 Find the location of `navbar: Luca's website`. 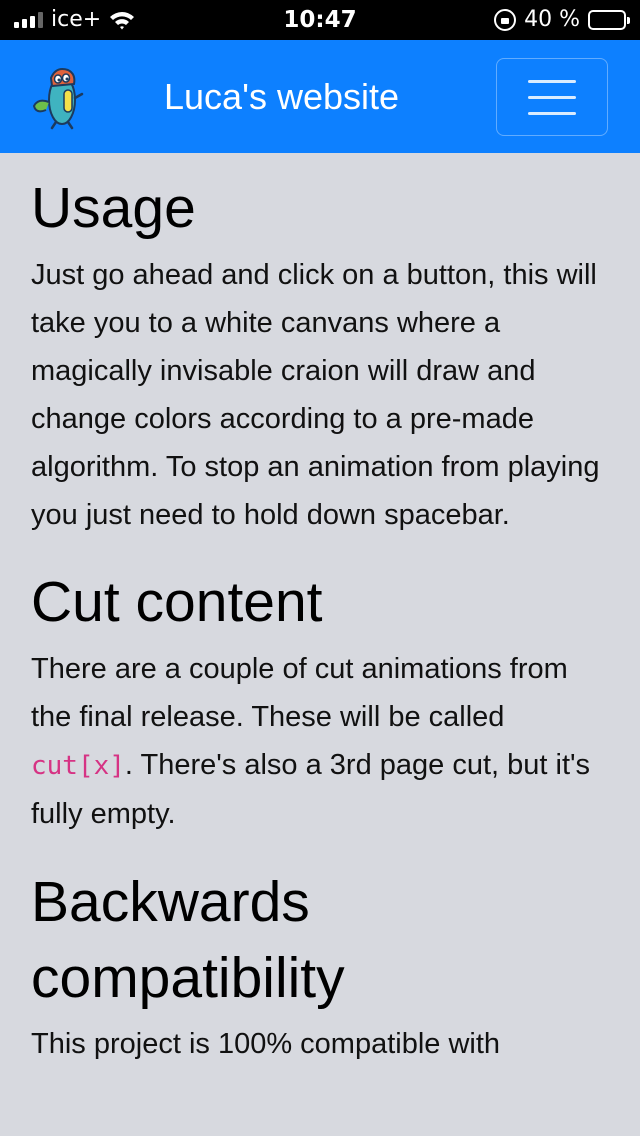

navbar: Luca's website is located at coordinates (320, 96).